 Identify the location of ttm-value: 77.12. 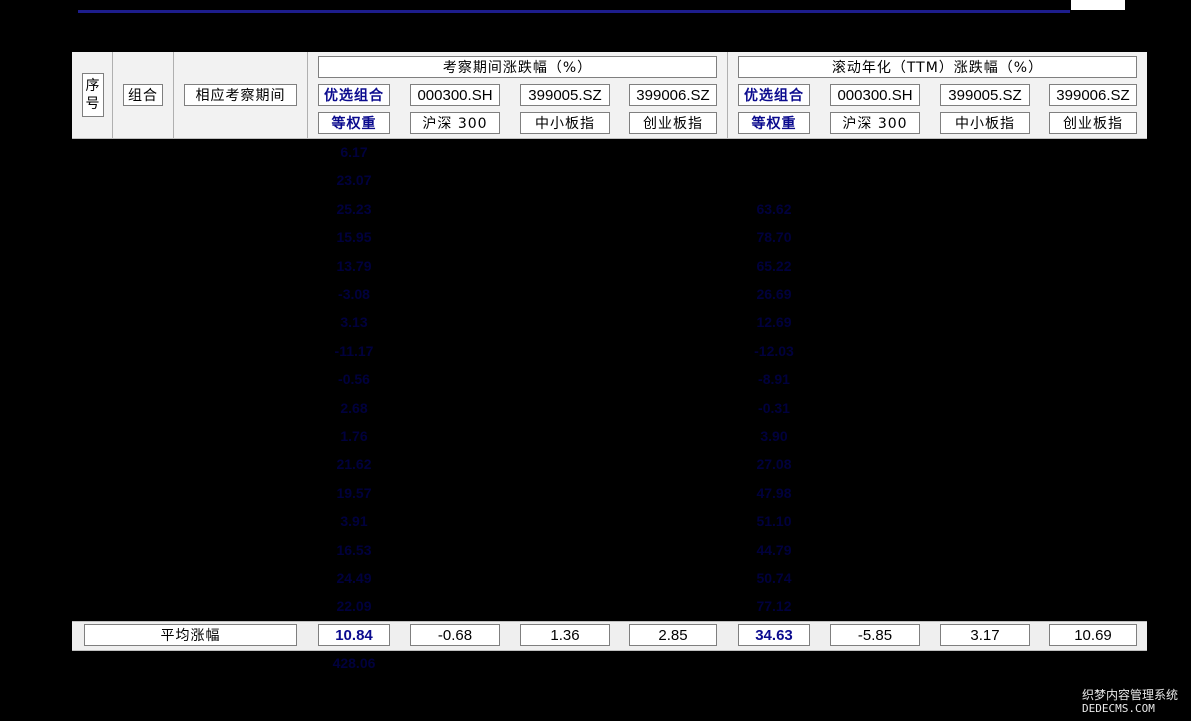
(774, 606).